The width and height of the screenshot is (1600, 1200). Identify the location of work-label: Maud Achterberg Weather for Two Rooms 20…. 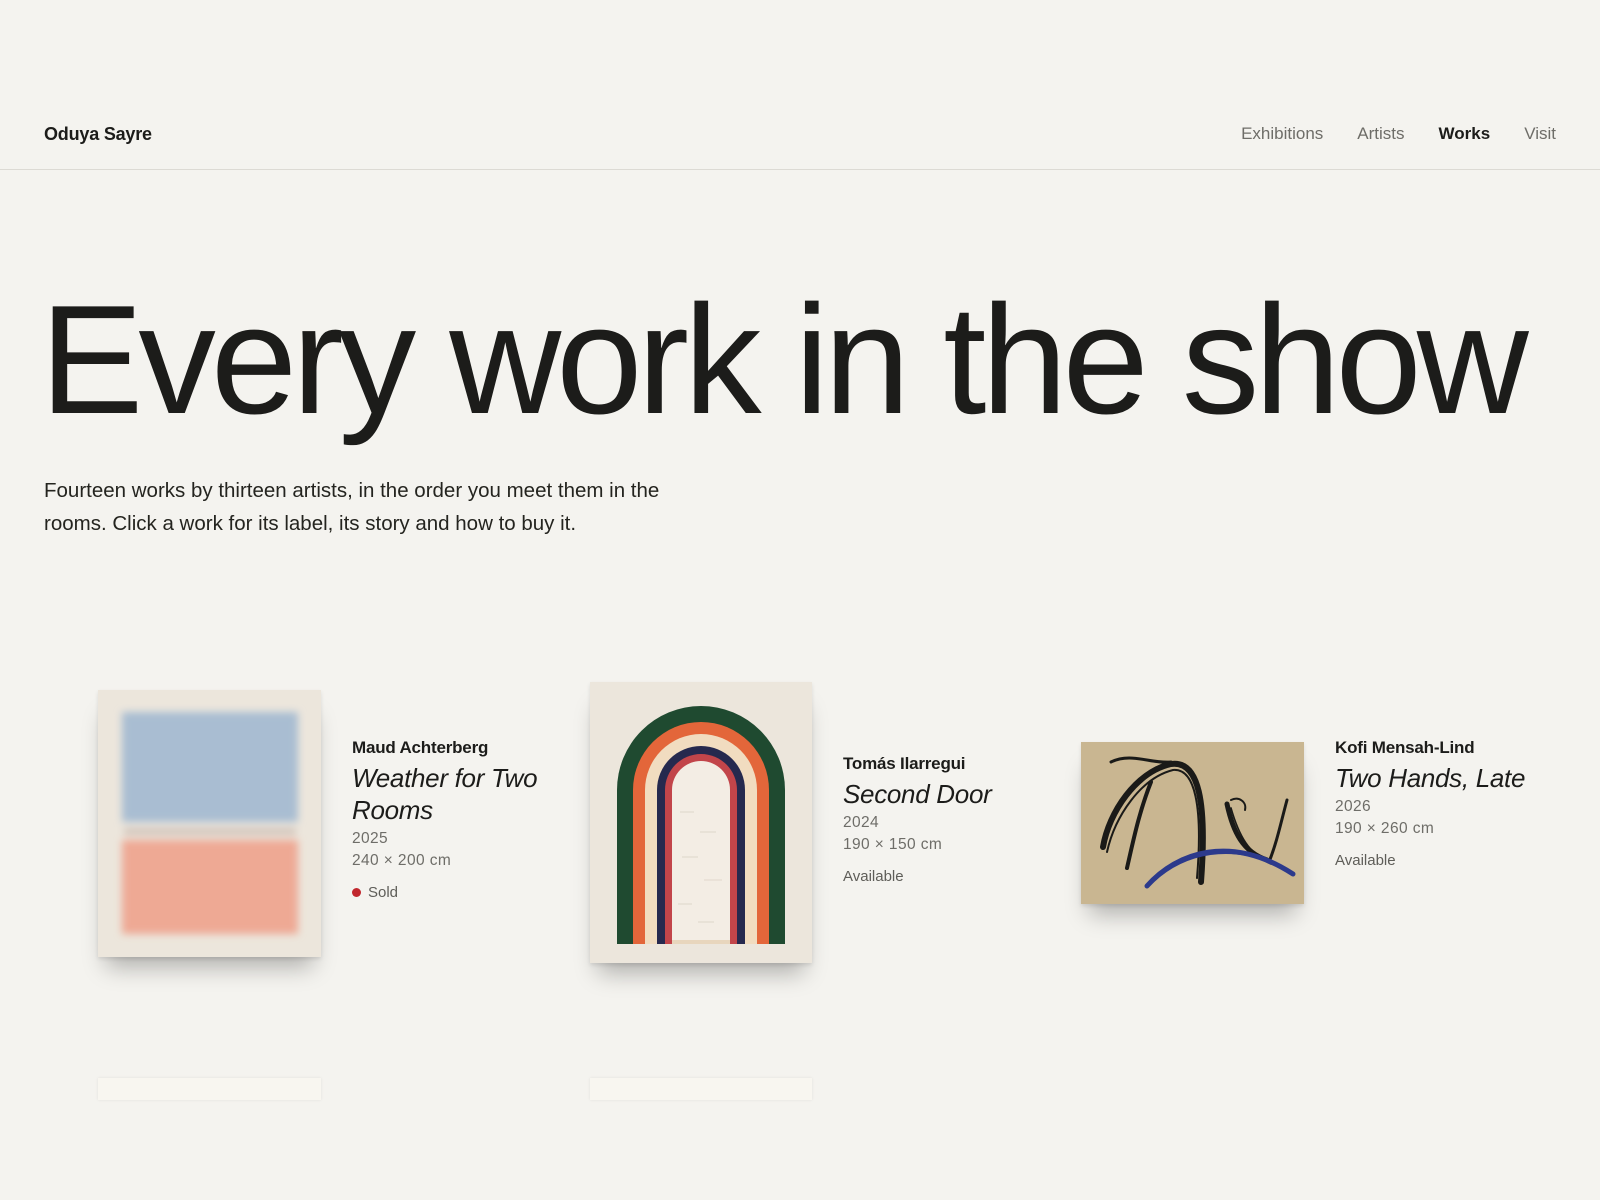
(452, 819).